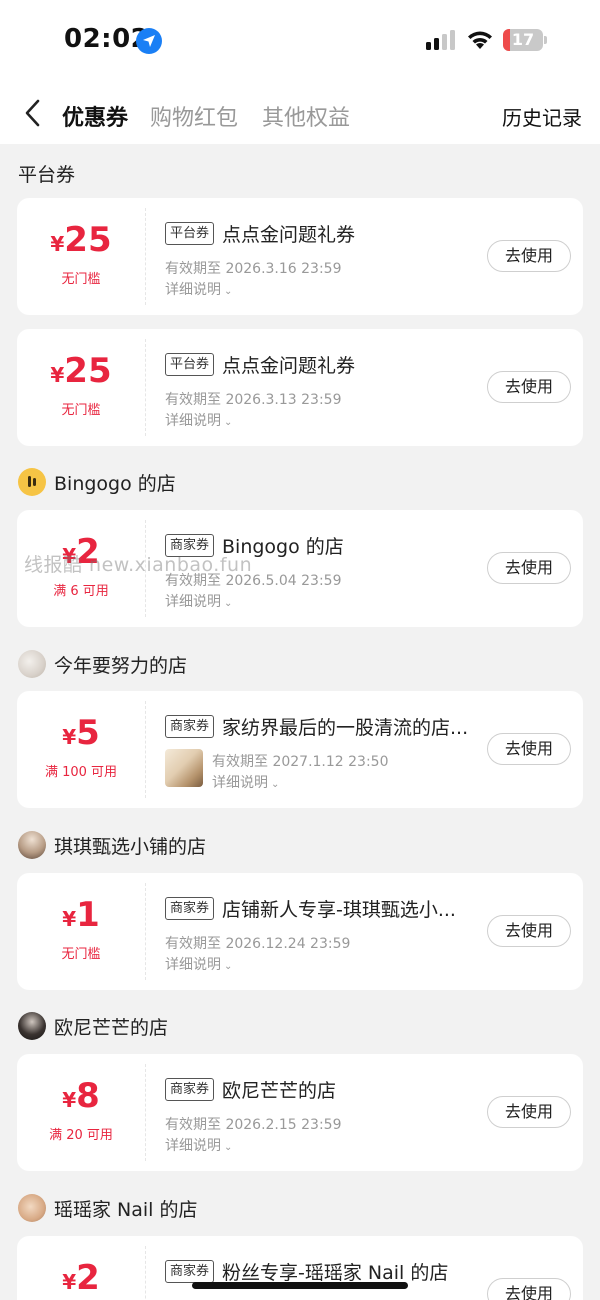  I want to click on coupon-value: ¥1 无门槛, so click(81, 931).